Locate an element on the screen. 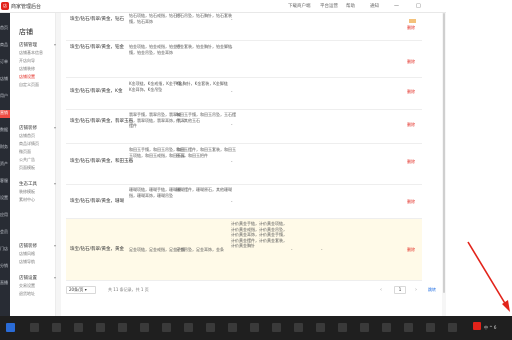 The width and height of the screenshot is (512, 340). taskbar: 中 ^ 6 is located at coordinates (256, 328).